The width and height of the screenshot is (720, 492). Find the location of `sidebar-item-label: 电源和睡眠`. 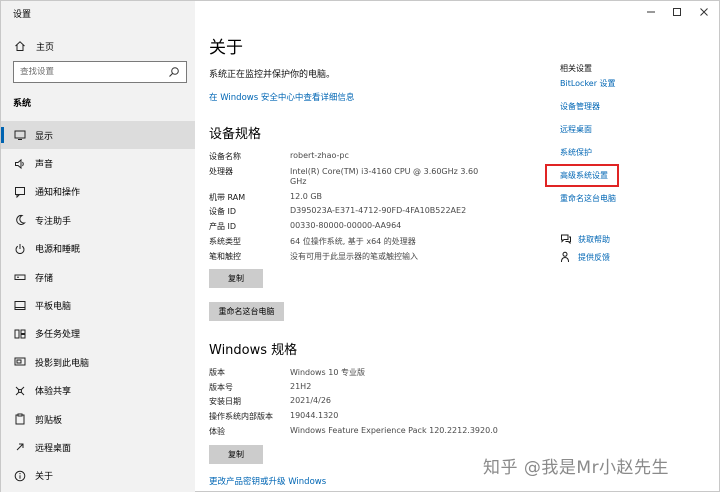

sidebar-item-label: 电源和睡眠 is located at coordinates (58, 250).